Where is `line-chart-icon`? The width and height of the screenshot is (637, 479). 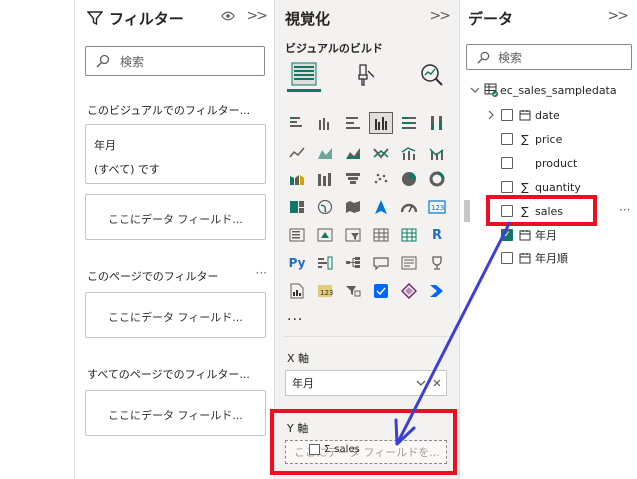 line-chart-icon is located at coordinates (297, 153).